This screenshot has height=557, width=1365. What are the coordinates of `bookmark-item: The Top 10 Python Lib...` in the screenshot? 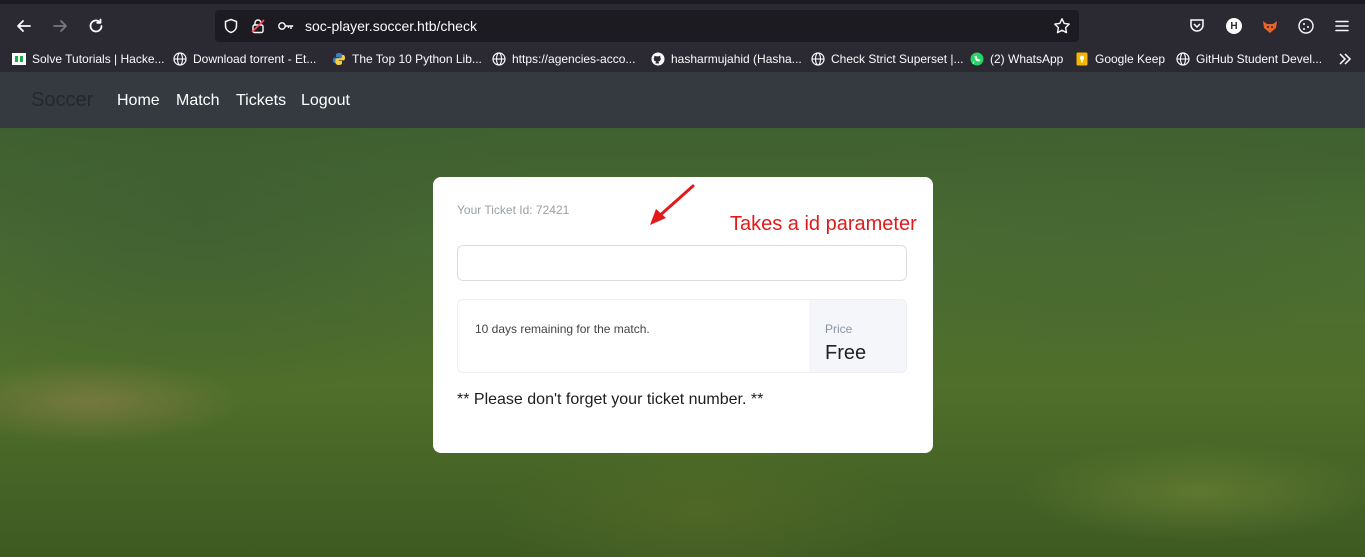 It's located at (407, 59).